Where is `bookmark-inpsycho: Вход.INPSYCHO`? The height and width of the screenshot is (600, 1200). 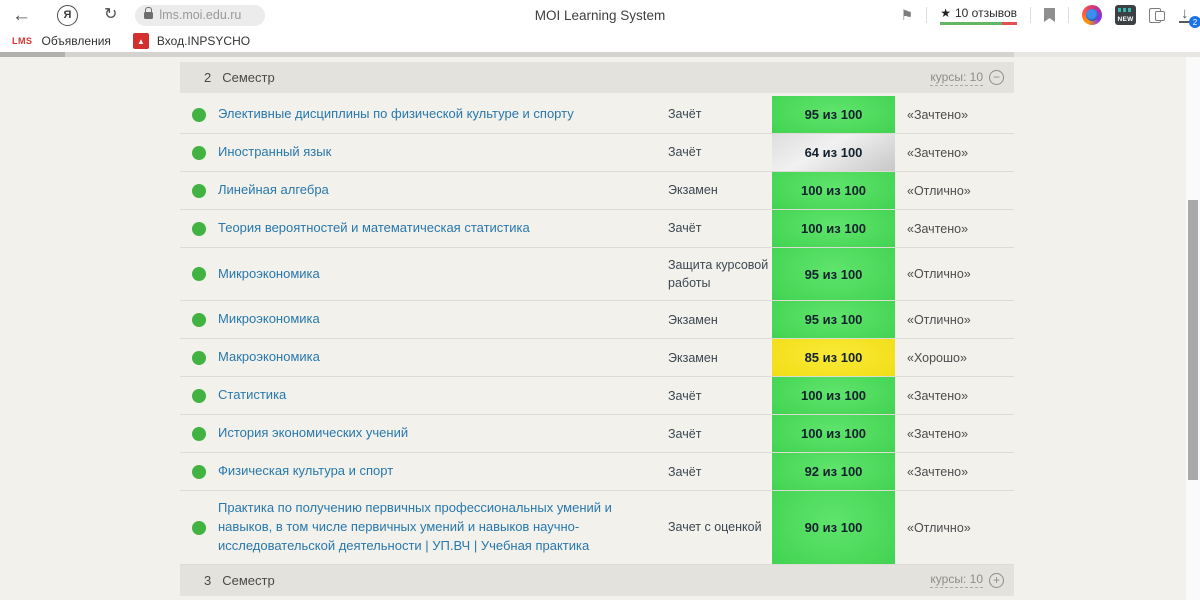 bookmark-inpsycho: Вход.INPSYCHO is located at coordinates (203, 41).